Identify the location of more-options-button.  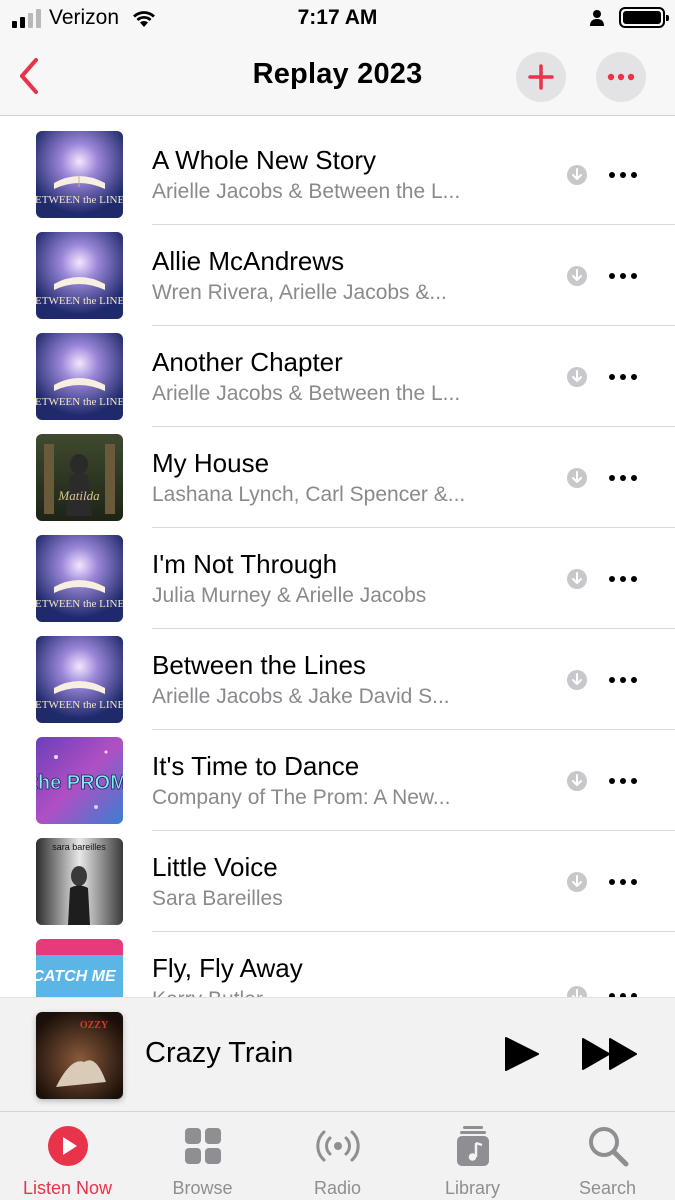
(621, 77).